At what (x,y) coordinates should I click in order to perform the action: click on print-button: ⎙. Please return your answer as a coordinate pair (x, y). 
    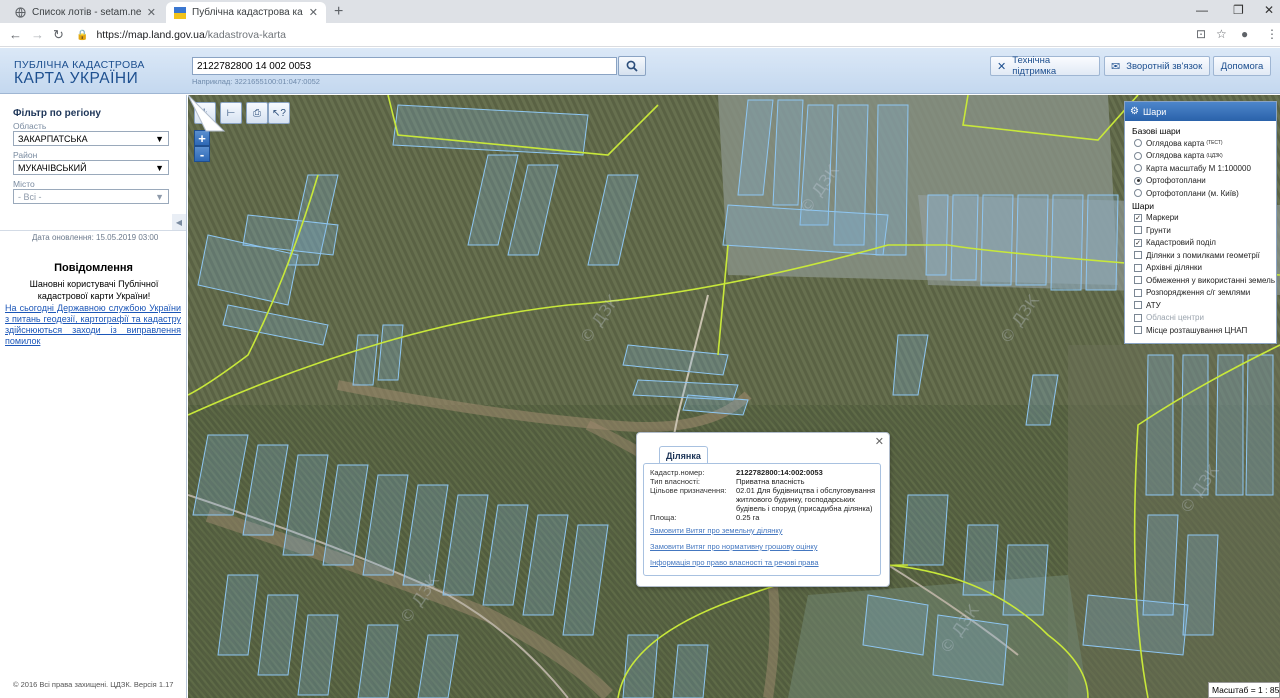
    Looking at the image, I should click on (257, 113).